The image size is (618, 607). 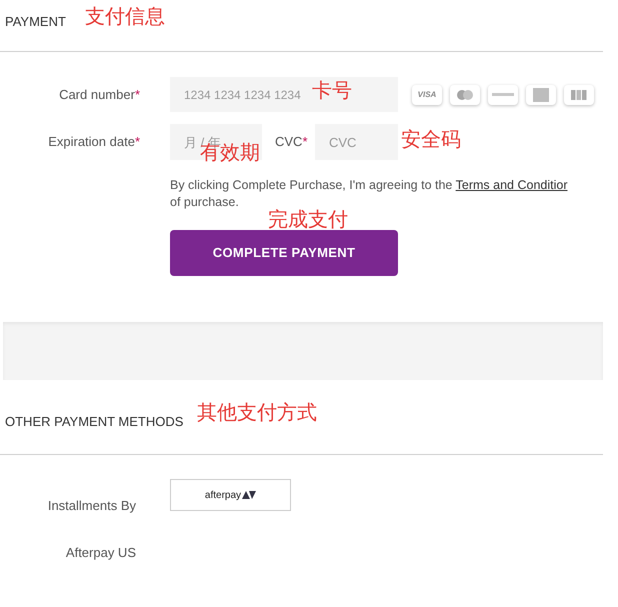 I want to click on field-label: Expiration date*, so click(x=94, y=142).